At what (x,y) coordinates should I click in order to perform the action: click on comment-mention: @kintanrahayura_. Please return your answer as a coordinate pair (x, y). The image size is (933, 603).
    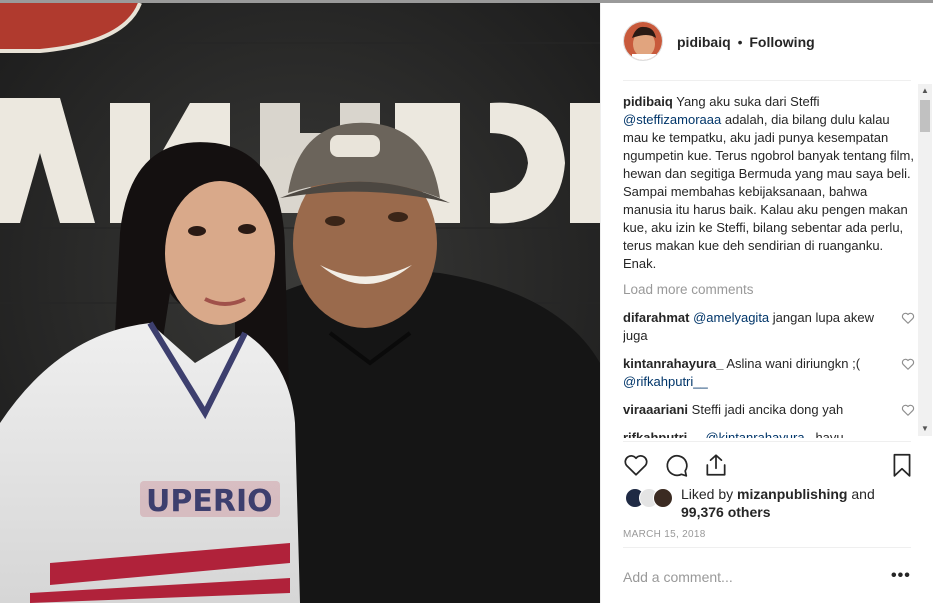
    Looking at the image, I should click on (758, 434).